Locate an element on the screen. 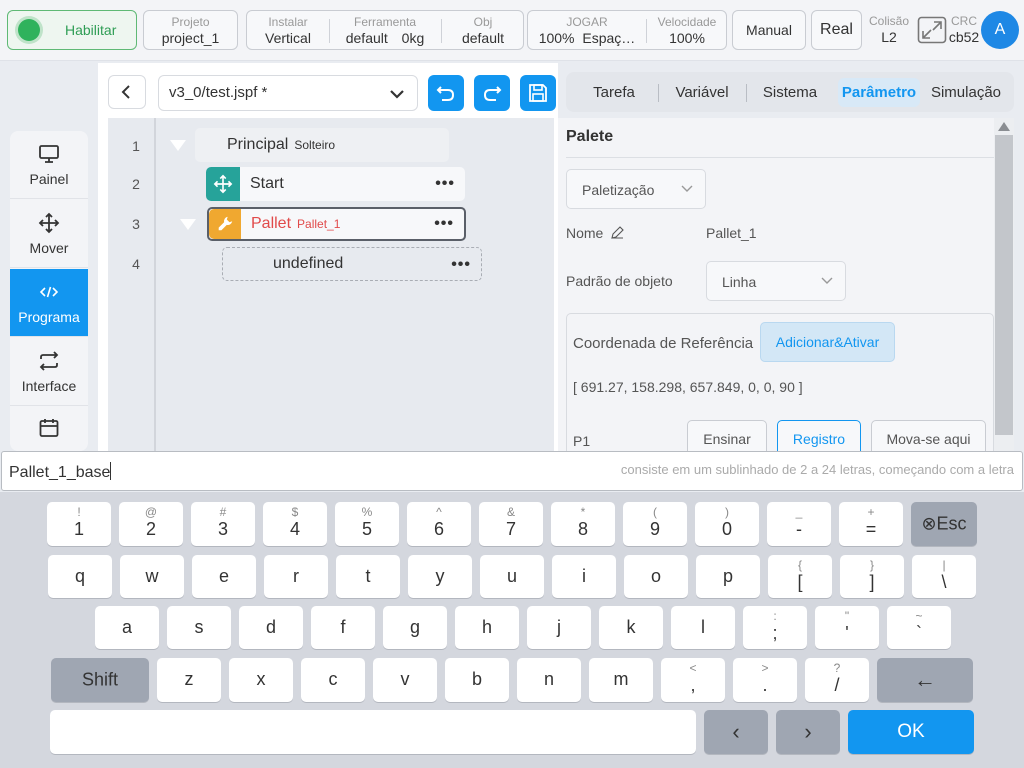 The width and height of the screenshot is (1024, 768). key-=: + = is located at coordinates (871, 524).